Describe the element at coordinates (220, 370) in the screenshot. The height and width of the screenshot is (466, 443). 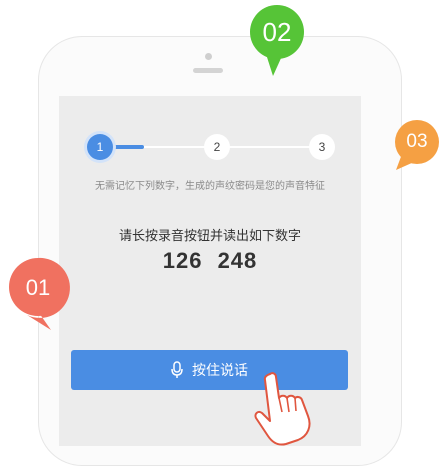
I see `hold-to-talk-label: 按住说话` at that location.